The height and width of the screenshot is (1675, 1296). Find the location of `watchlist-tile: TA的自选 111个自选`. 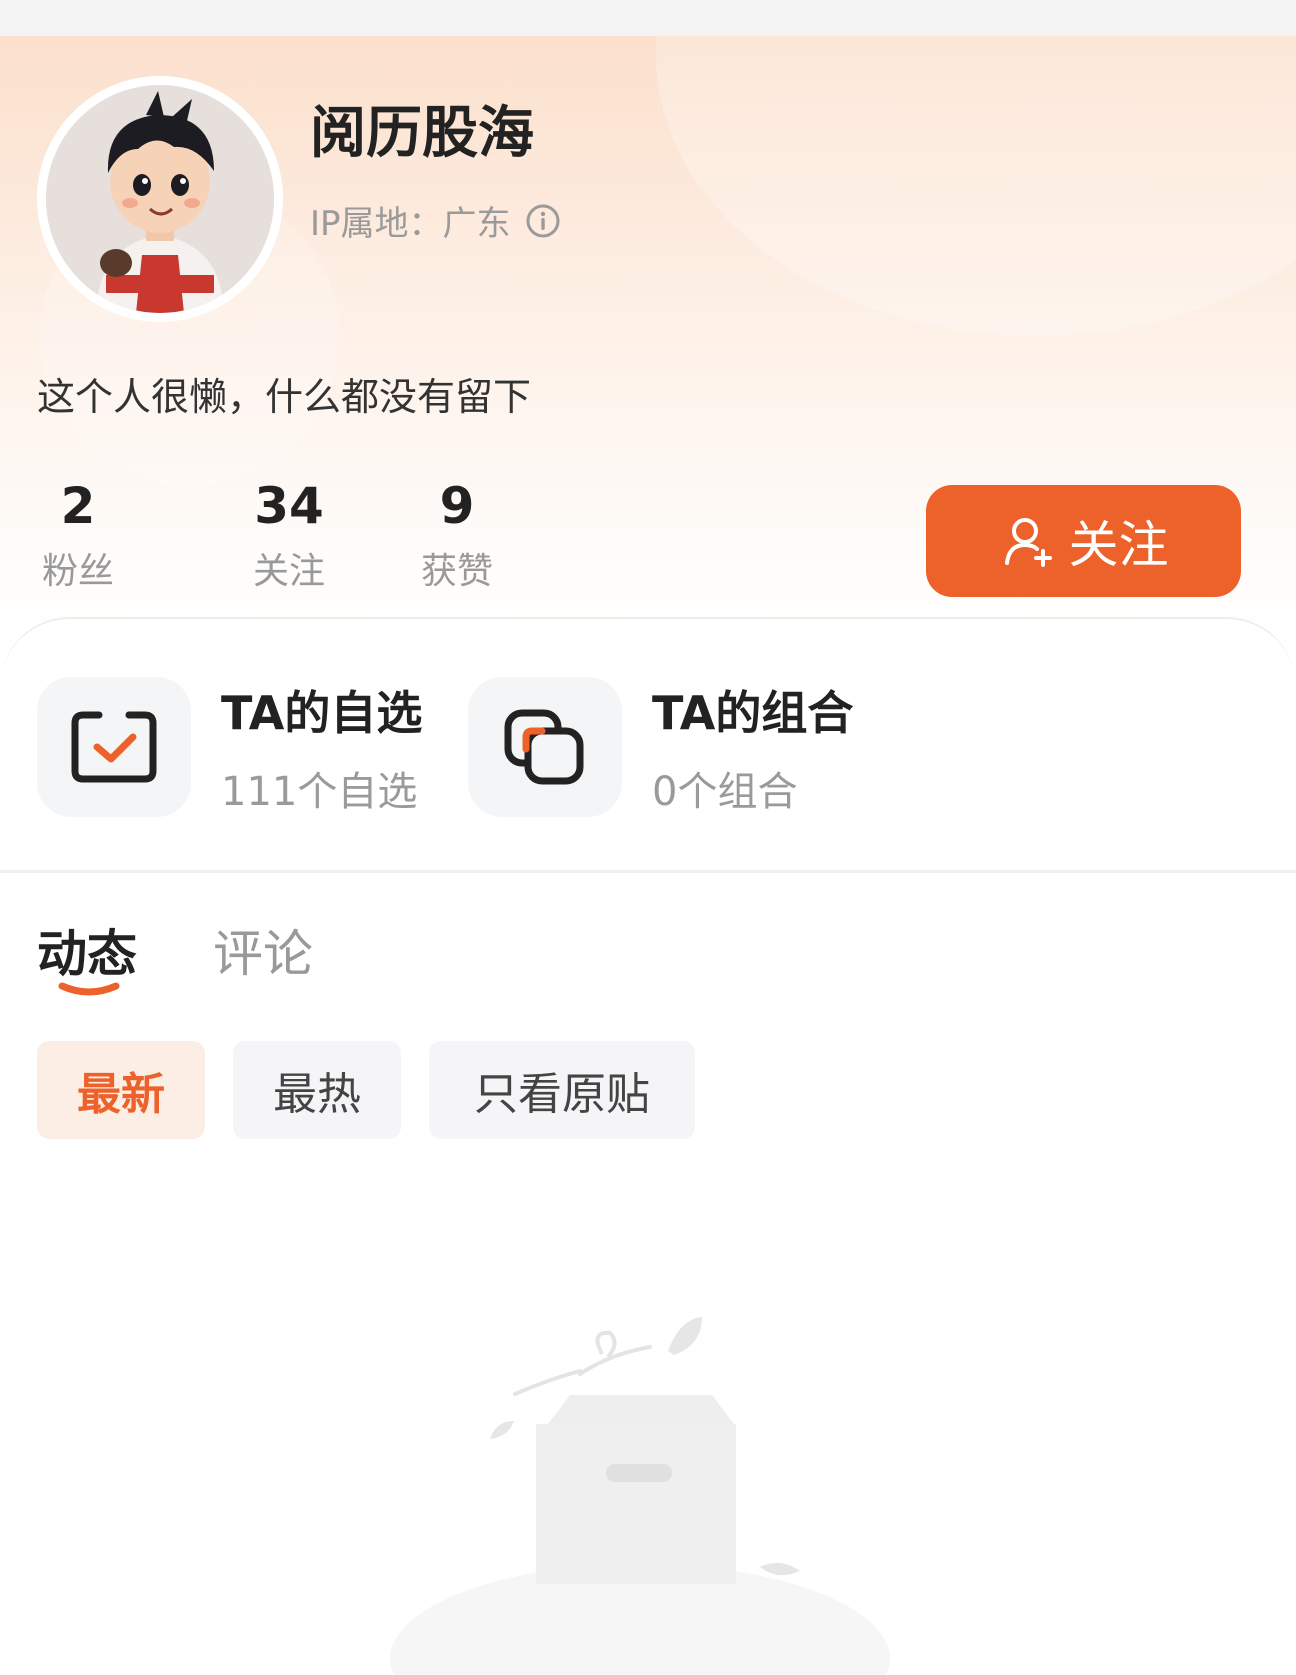

watchlist-tile: TA的自选 111个自选 is located at coordinates (229, 747).